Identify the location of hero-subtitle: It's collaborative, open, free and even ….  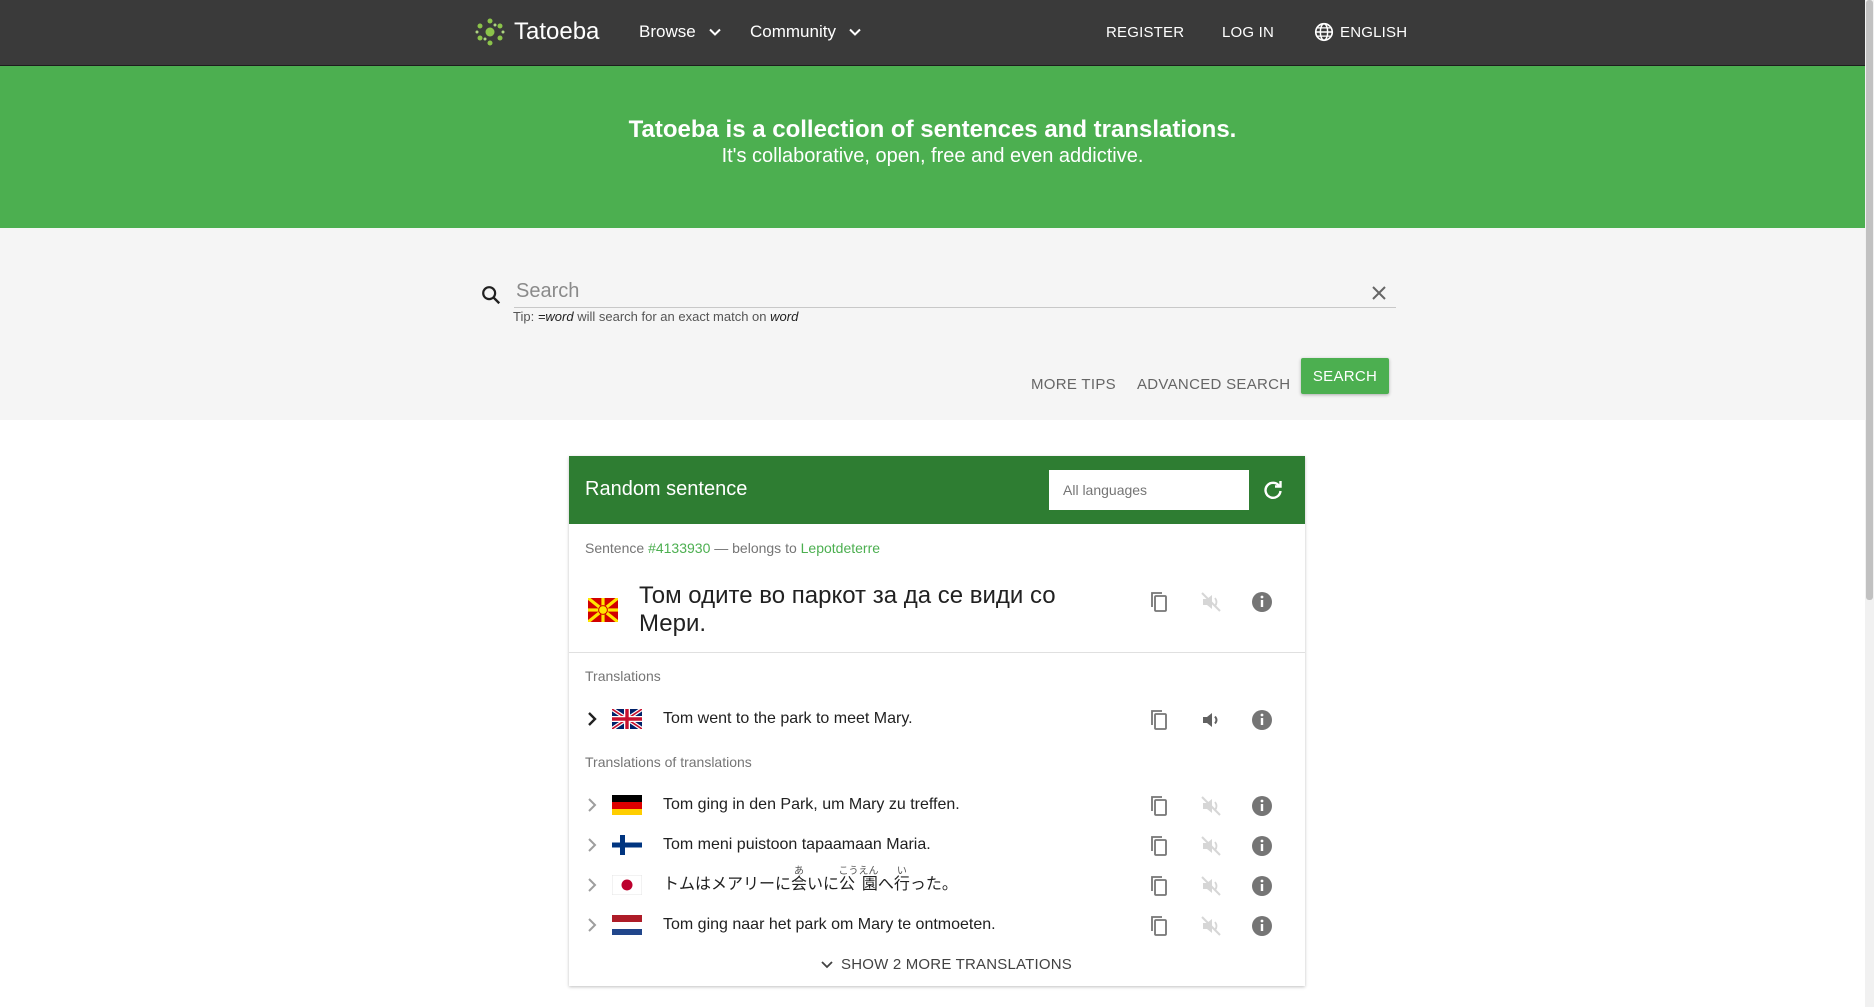
(932, 156).